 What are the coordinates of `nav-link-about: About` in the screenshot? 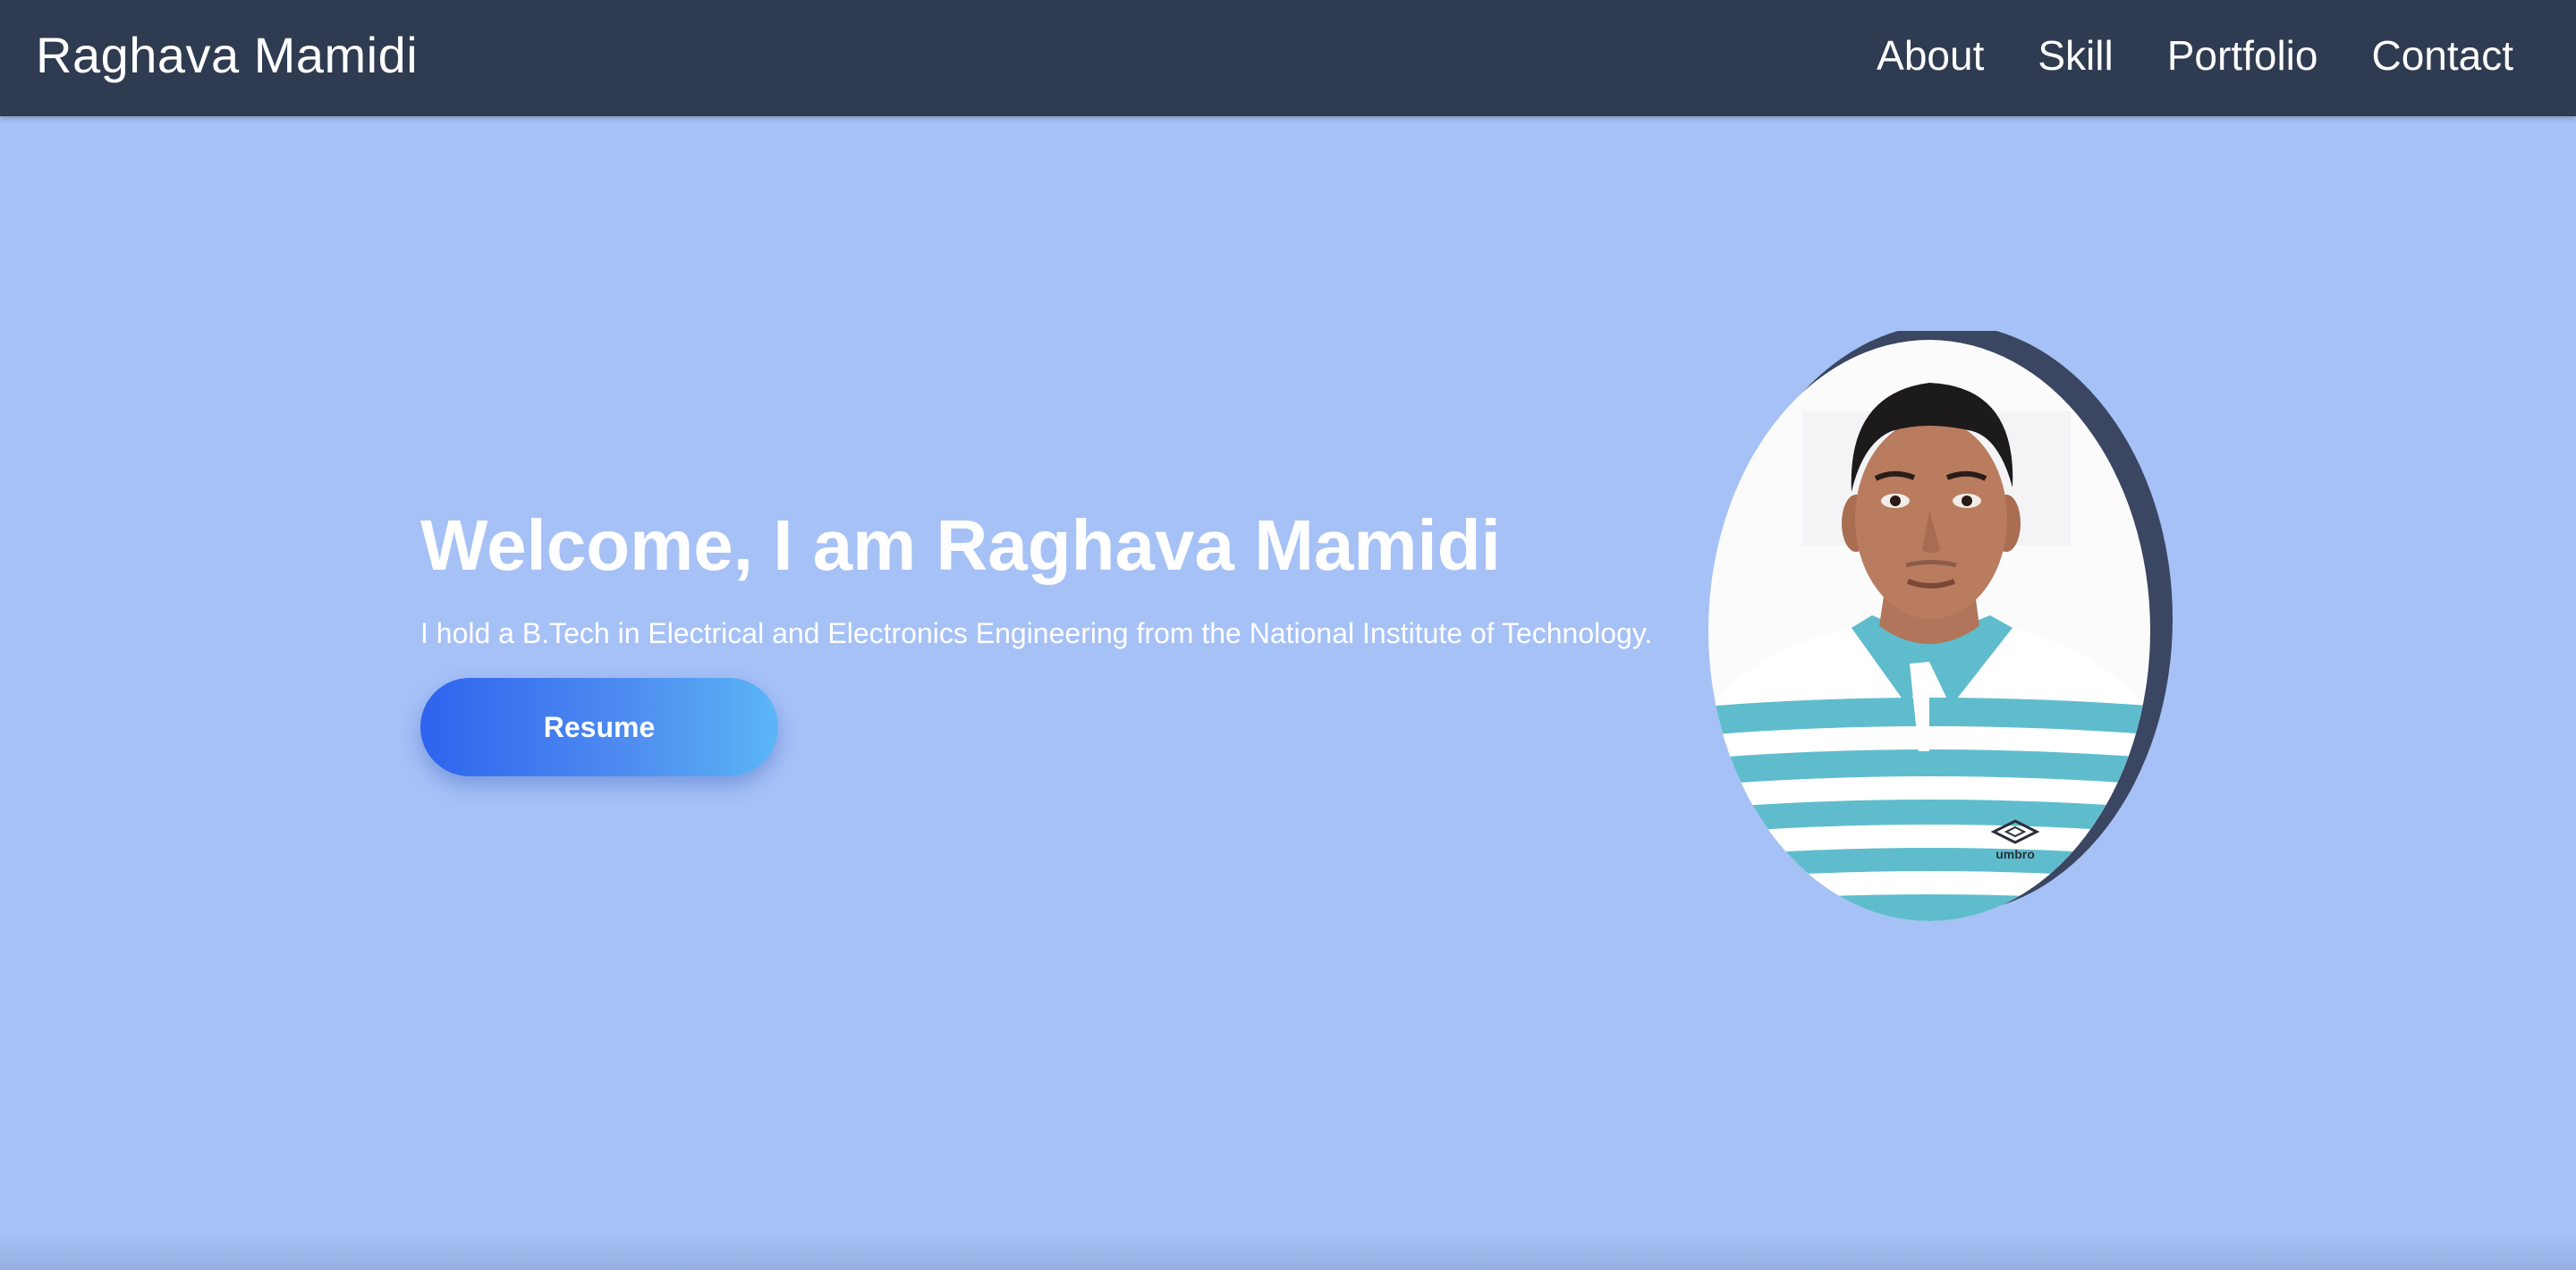 It's located at (1930, 55).